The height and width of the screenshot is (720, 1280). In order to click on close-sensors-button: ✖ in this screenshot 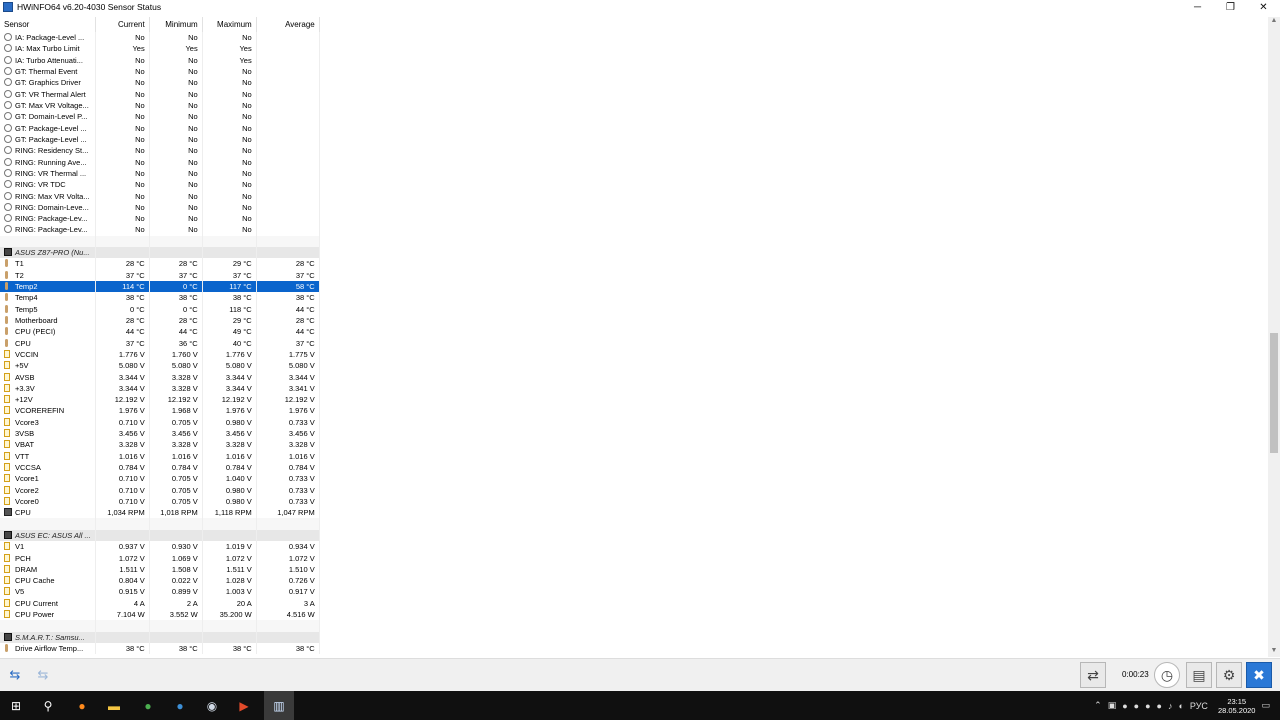, I will do `click(1259, 675)`.